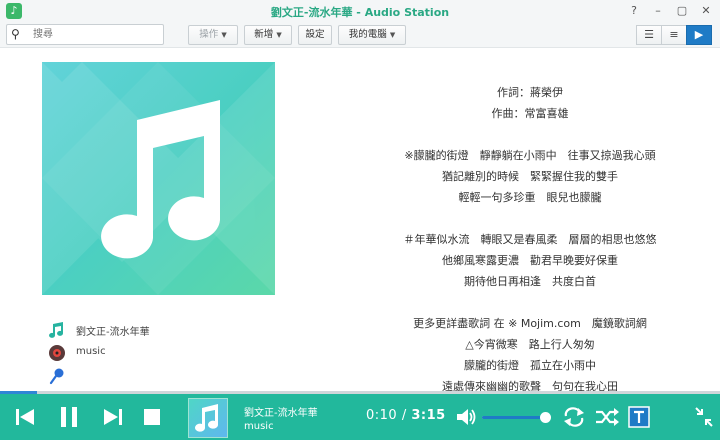  Describe the element at coordinates (466, 417) in the screenshot. I see `volume-icon` at that location.